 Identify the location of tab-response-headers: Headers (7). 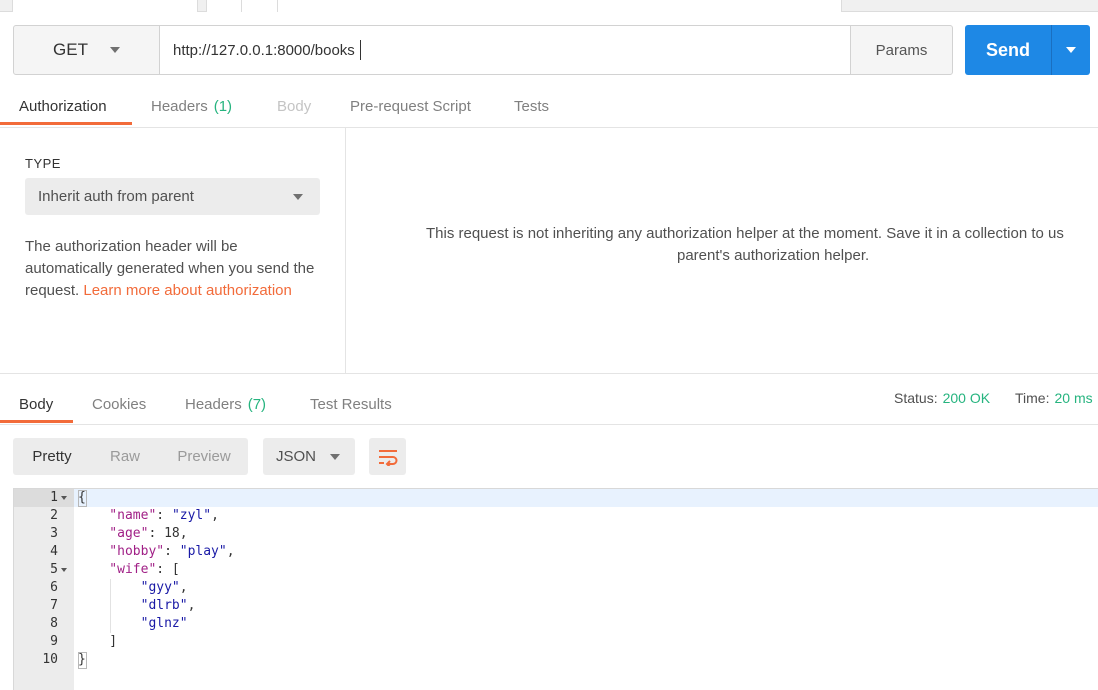
(225, 404).